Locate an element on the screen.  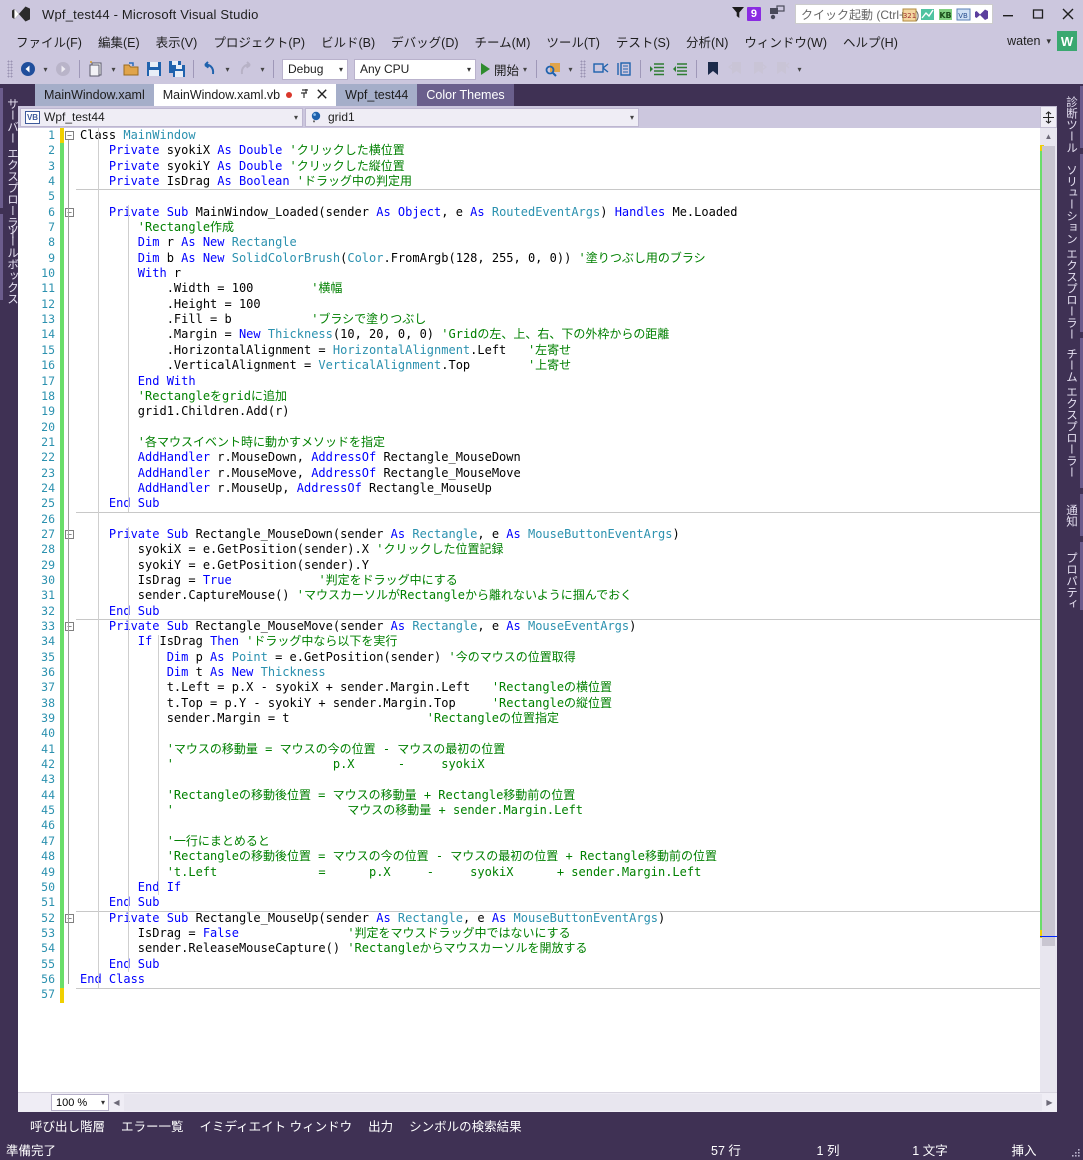
code-line: End With is located at coordinates (558, 381).